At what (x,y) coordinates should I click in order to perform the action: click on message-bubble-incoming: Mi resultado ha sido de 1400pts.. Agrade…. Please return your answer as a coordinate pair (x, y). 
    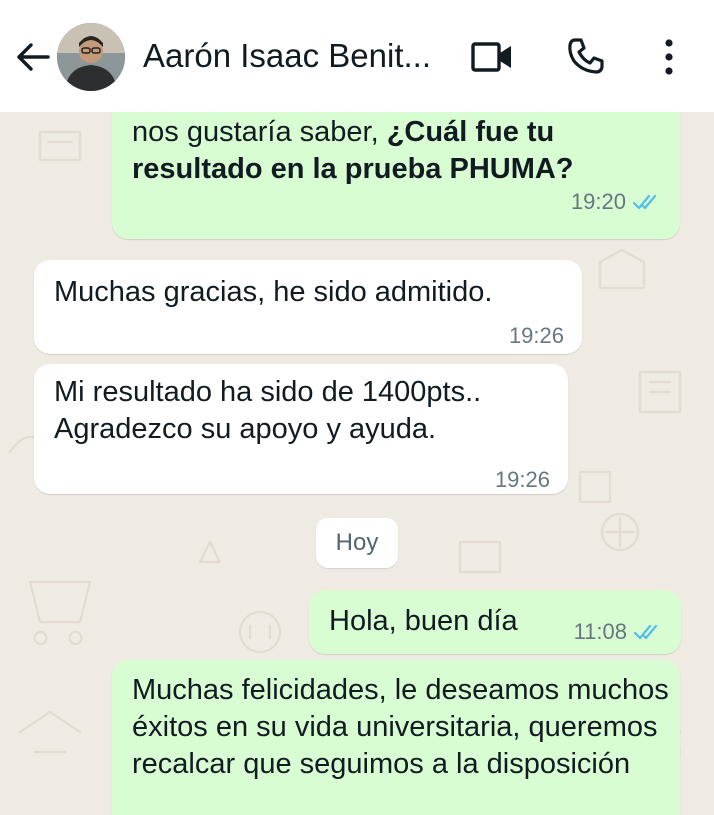
    Looking at the image, I should click on (301, 429).